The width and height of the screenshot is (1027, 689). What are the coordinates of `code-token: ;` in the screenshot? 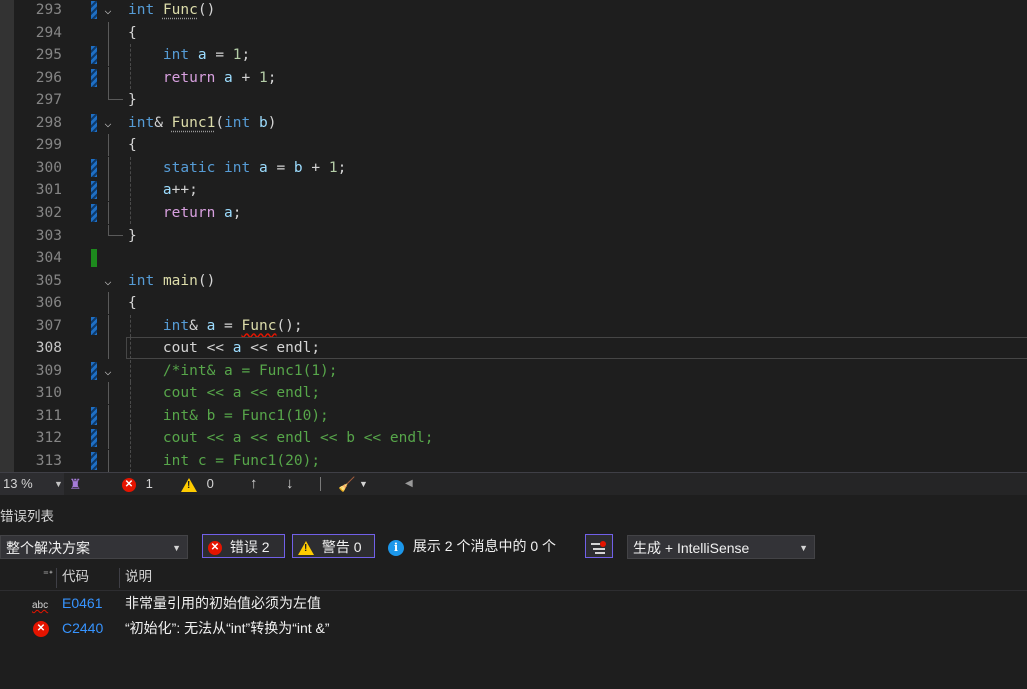 It's located at (237, 212).